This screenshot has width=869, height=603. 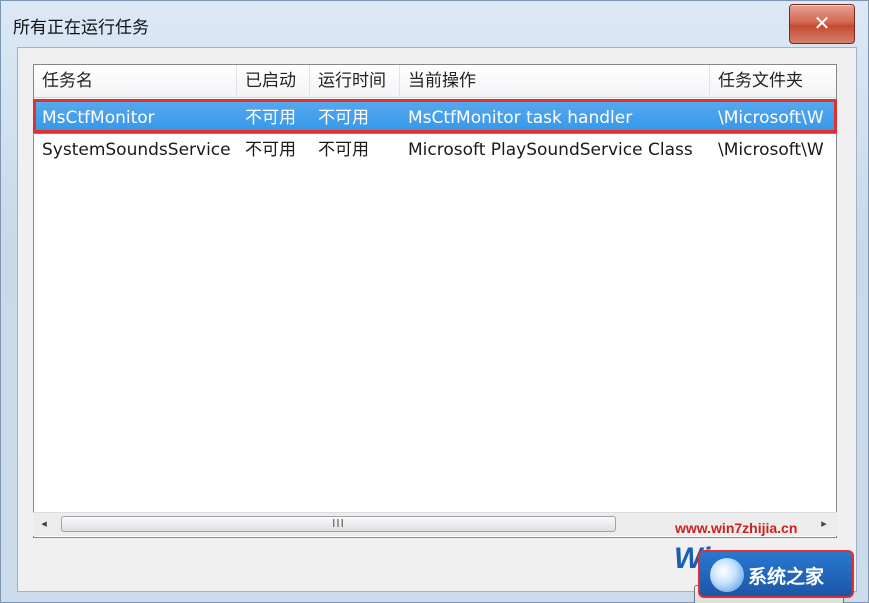 What do you see at coordinates (727, 575) in the screenshot?
I see `logo-globe-icon` at bounding box center [727, 575].